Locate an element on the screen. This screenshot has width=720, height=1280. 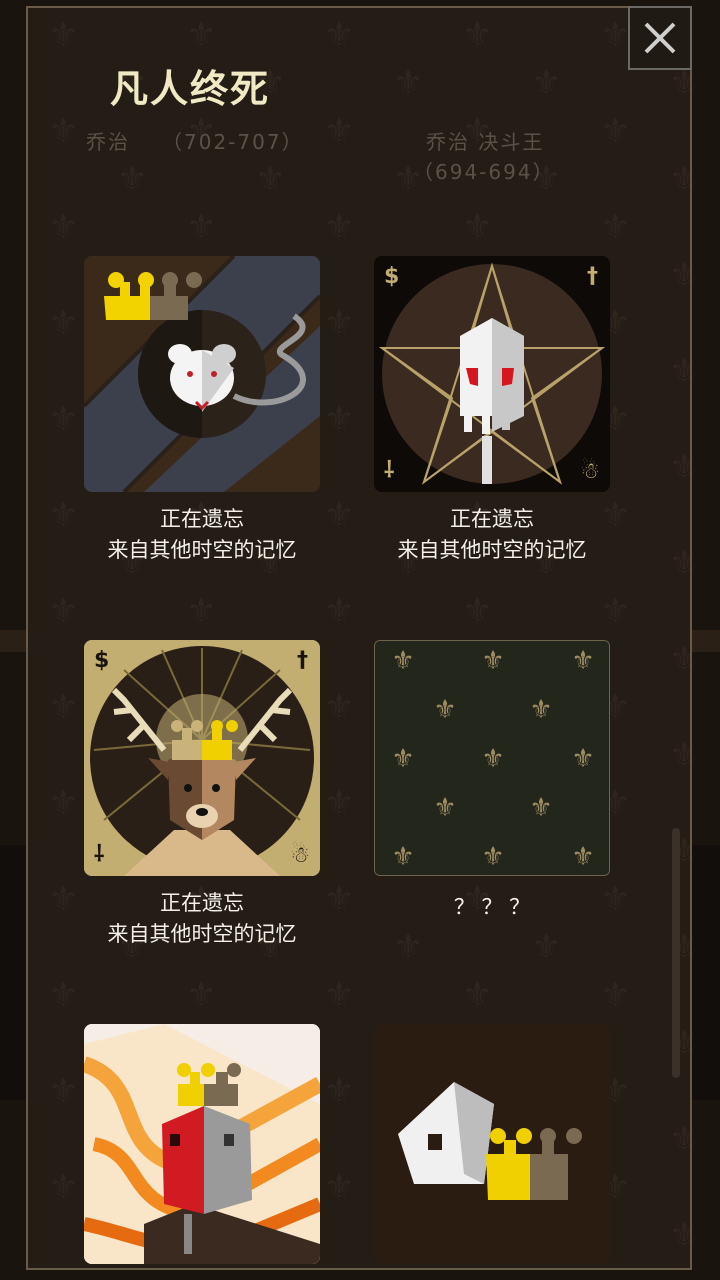
close-button is located at coordinates (660, 38).